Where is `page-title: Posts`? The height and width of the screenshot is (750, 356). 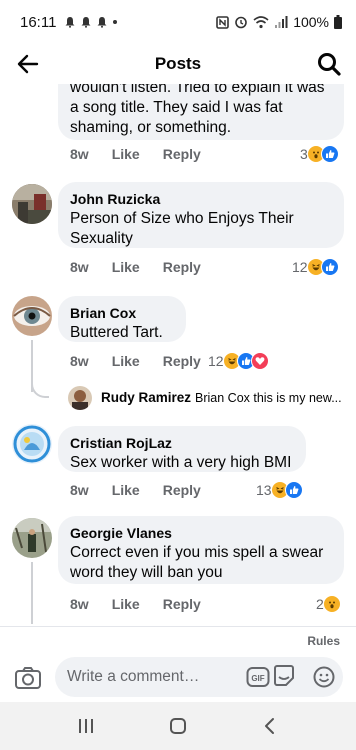 page-title: Posts is located at coordinates (178, 63).